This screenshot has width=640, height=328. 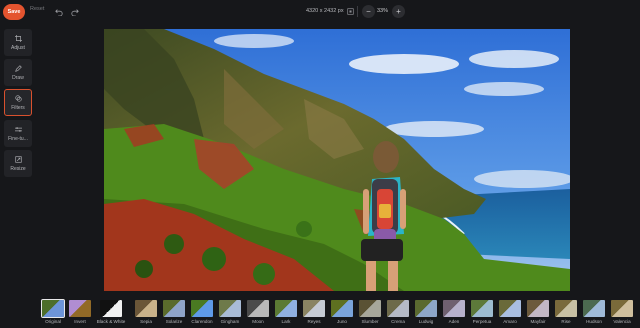 What do you see at coordinates (325, 11) in the screenshot?
I see `image-dimensions: 4320 x 2432 px` at bounding box center [325, 11].